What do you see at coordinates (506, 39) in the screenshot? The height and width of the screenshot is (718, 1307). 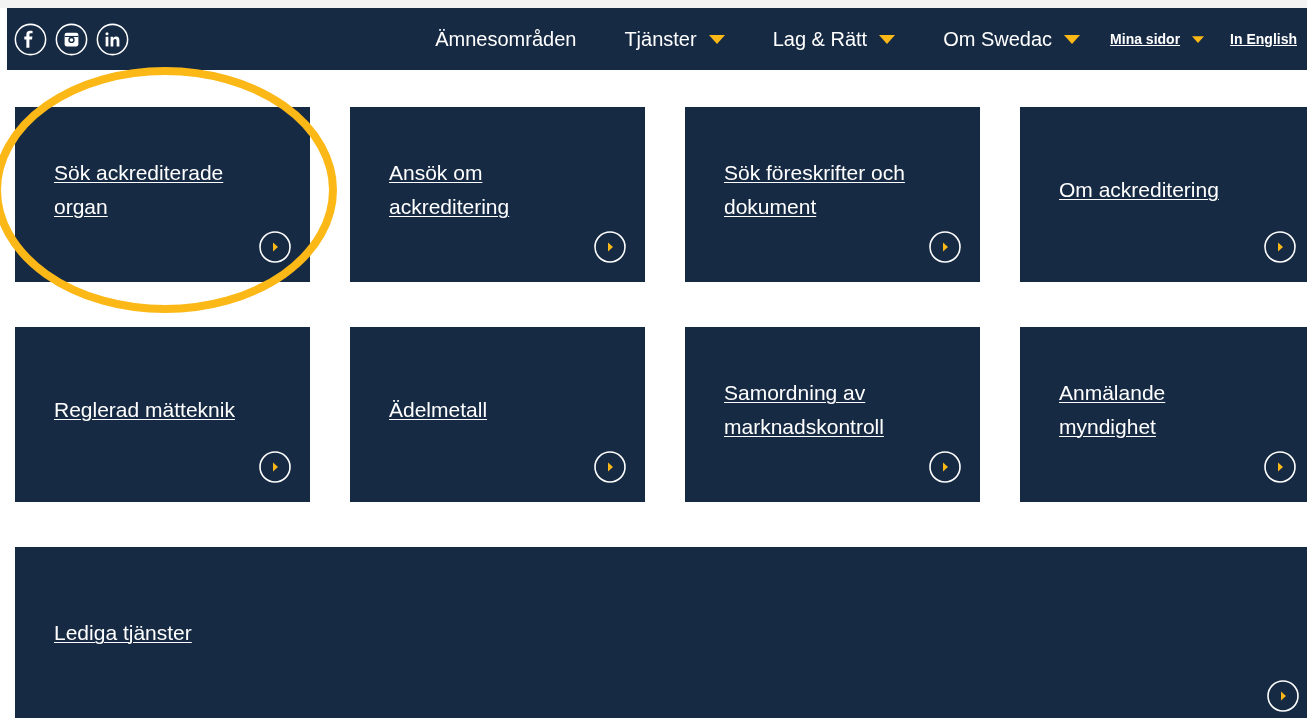 I see `nav-menu-item: Ämnesområden` at bounding box center [506, 39].